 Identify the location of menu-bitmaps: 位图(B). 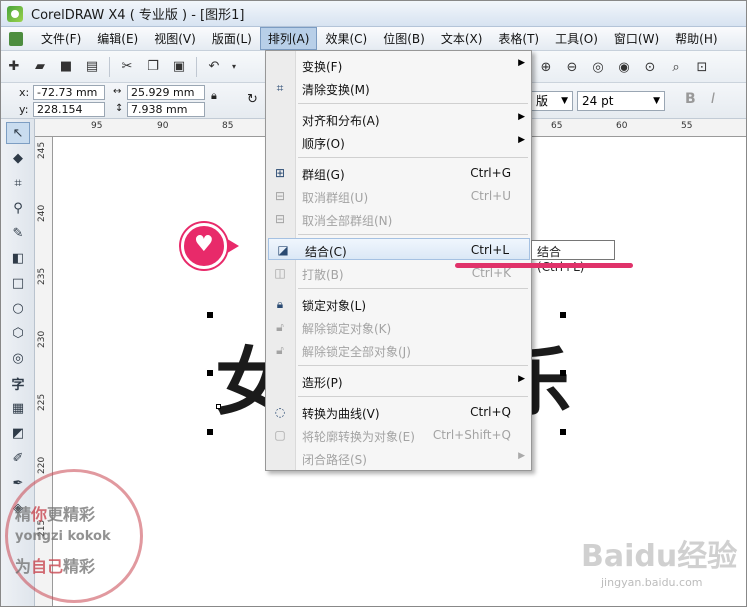
(404, 38).